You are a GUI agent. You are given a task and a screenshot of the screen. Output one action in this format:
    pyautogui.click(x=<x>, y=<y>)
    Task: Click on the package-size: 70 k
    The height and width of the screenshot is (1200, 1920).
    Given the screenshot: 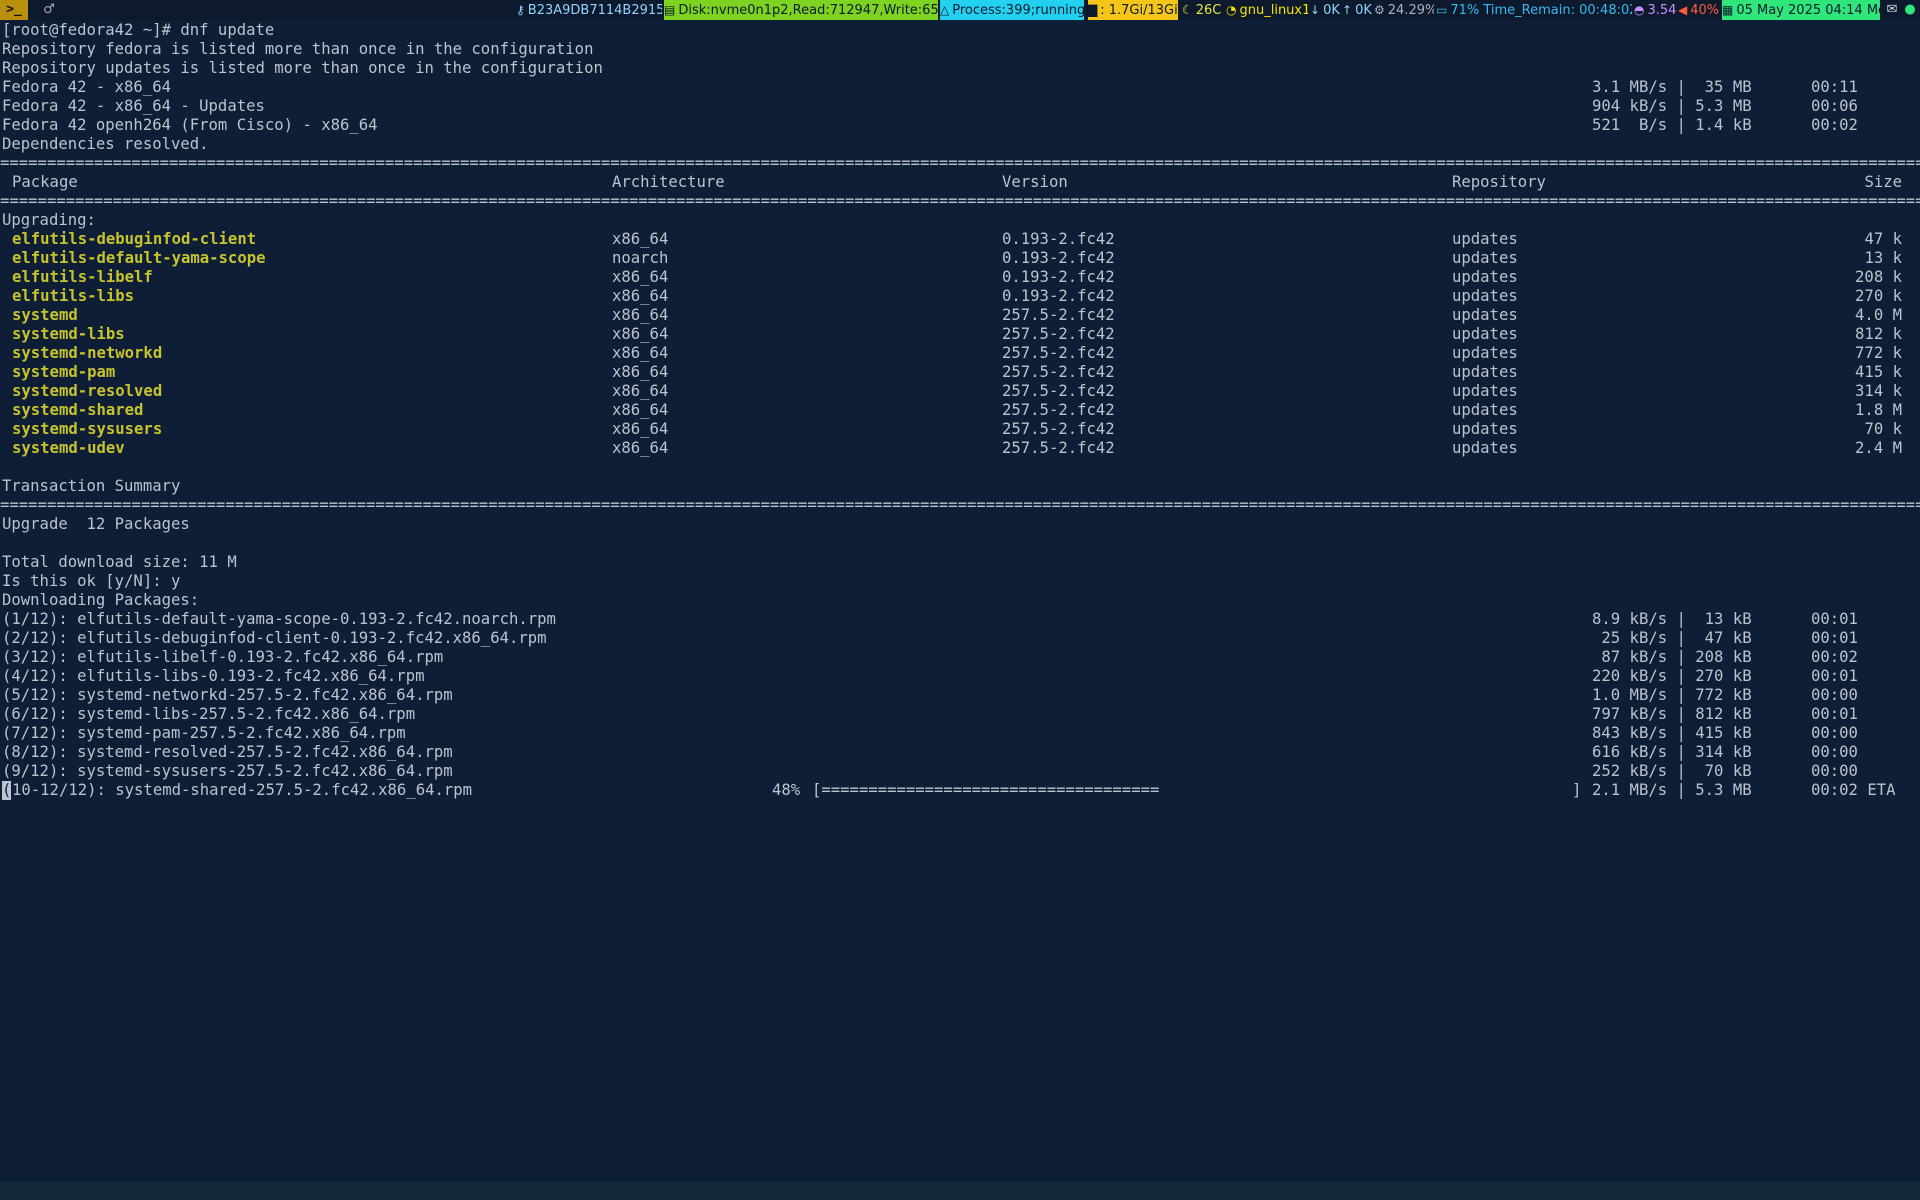 What is the action you would take?
    pyautogui.click(x=1883, y=429)
    